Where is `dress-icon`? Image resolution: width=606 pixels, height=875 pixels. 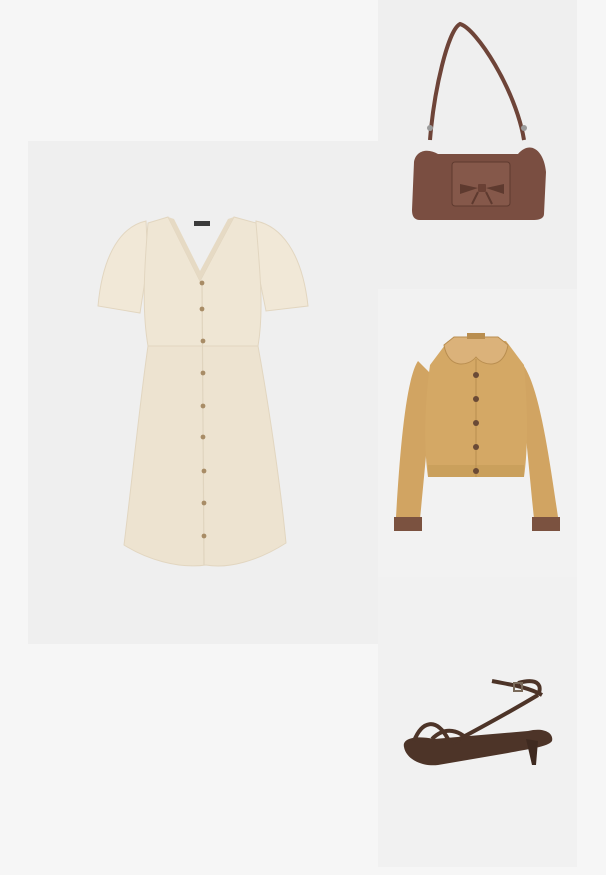 dress-icon is located at coordinates (203, 391).